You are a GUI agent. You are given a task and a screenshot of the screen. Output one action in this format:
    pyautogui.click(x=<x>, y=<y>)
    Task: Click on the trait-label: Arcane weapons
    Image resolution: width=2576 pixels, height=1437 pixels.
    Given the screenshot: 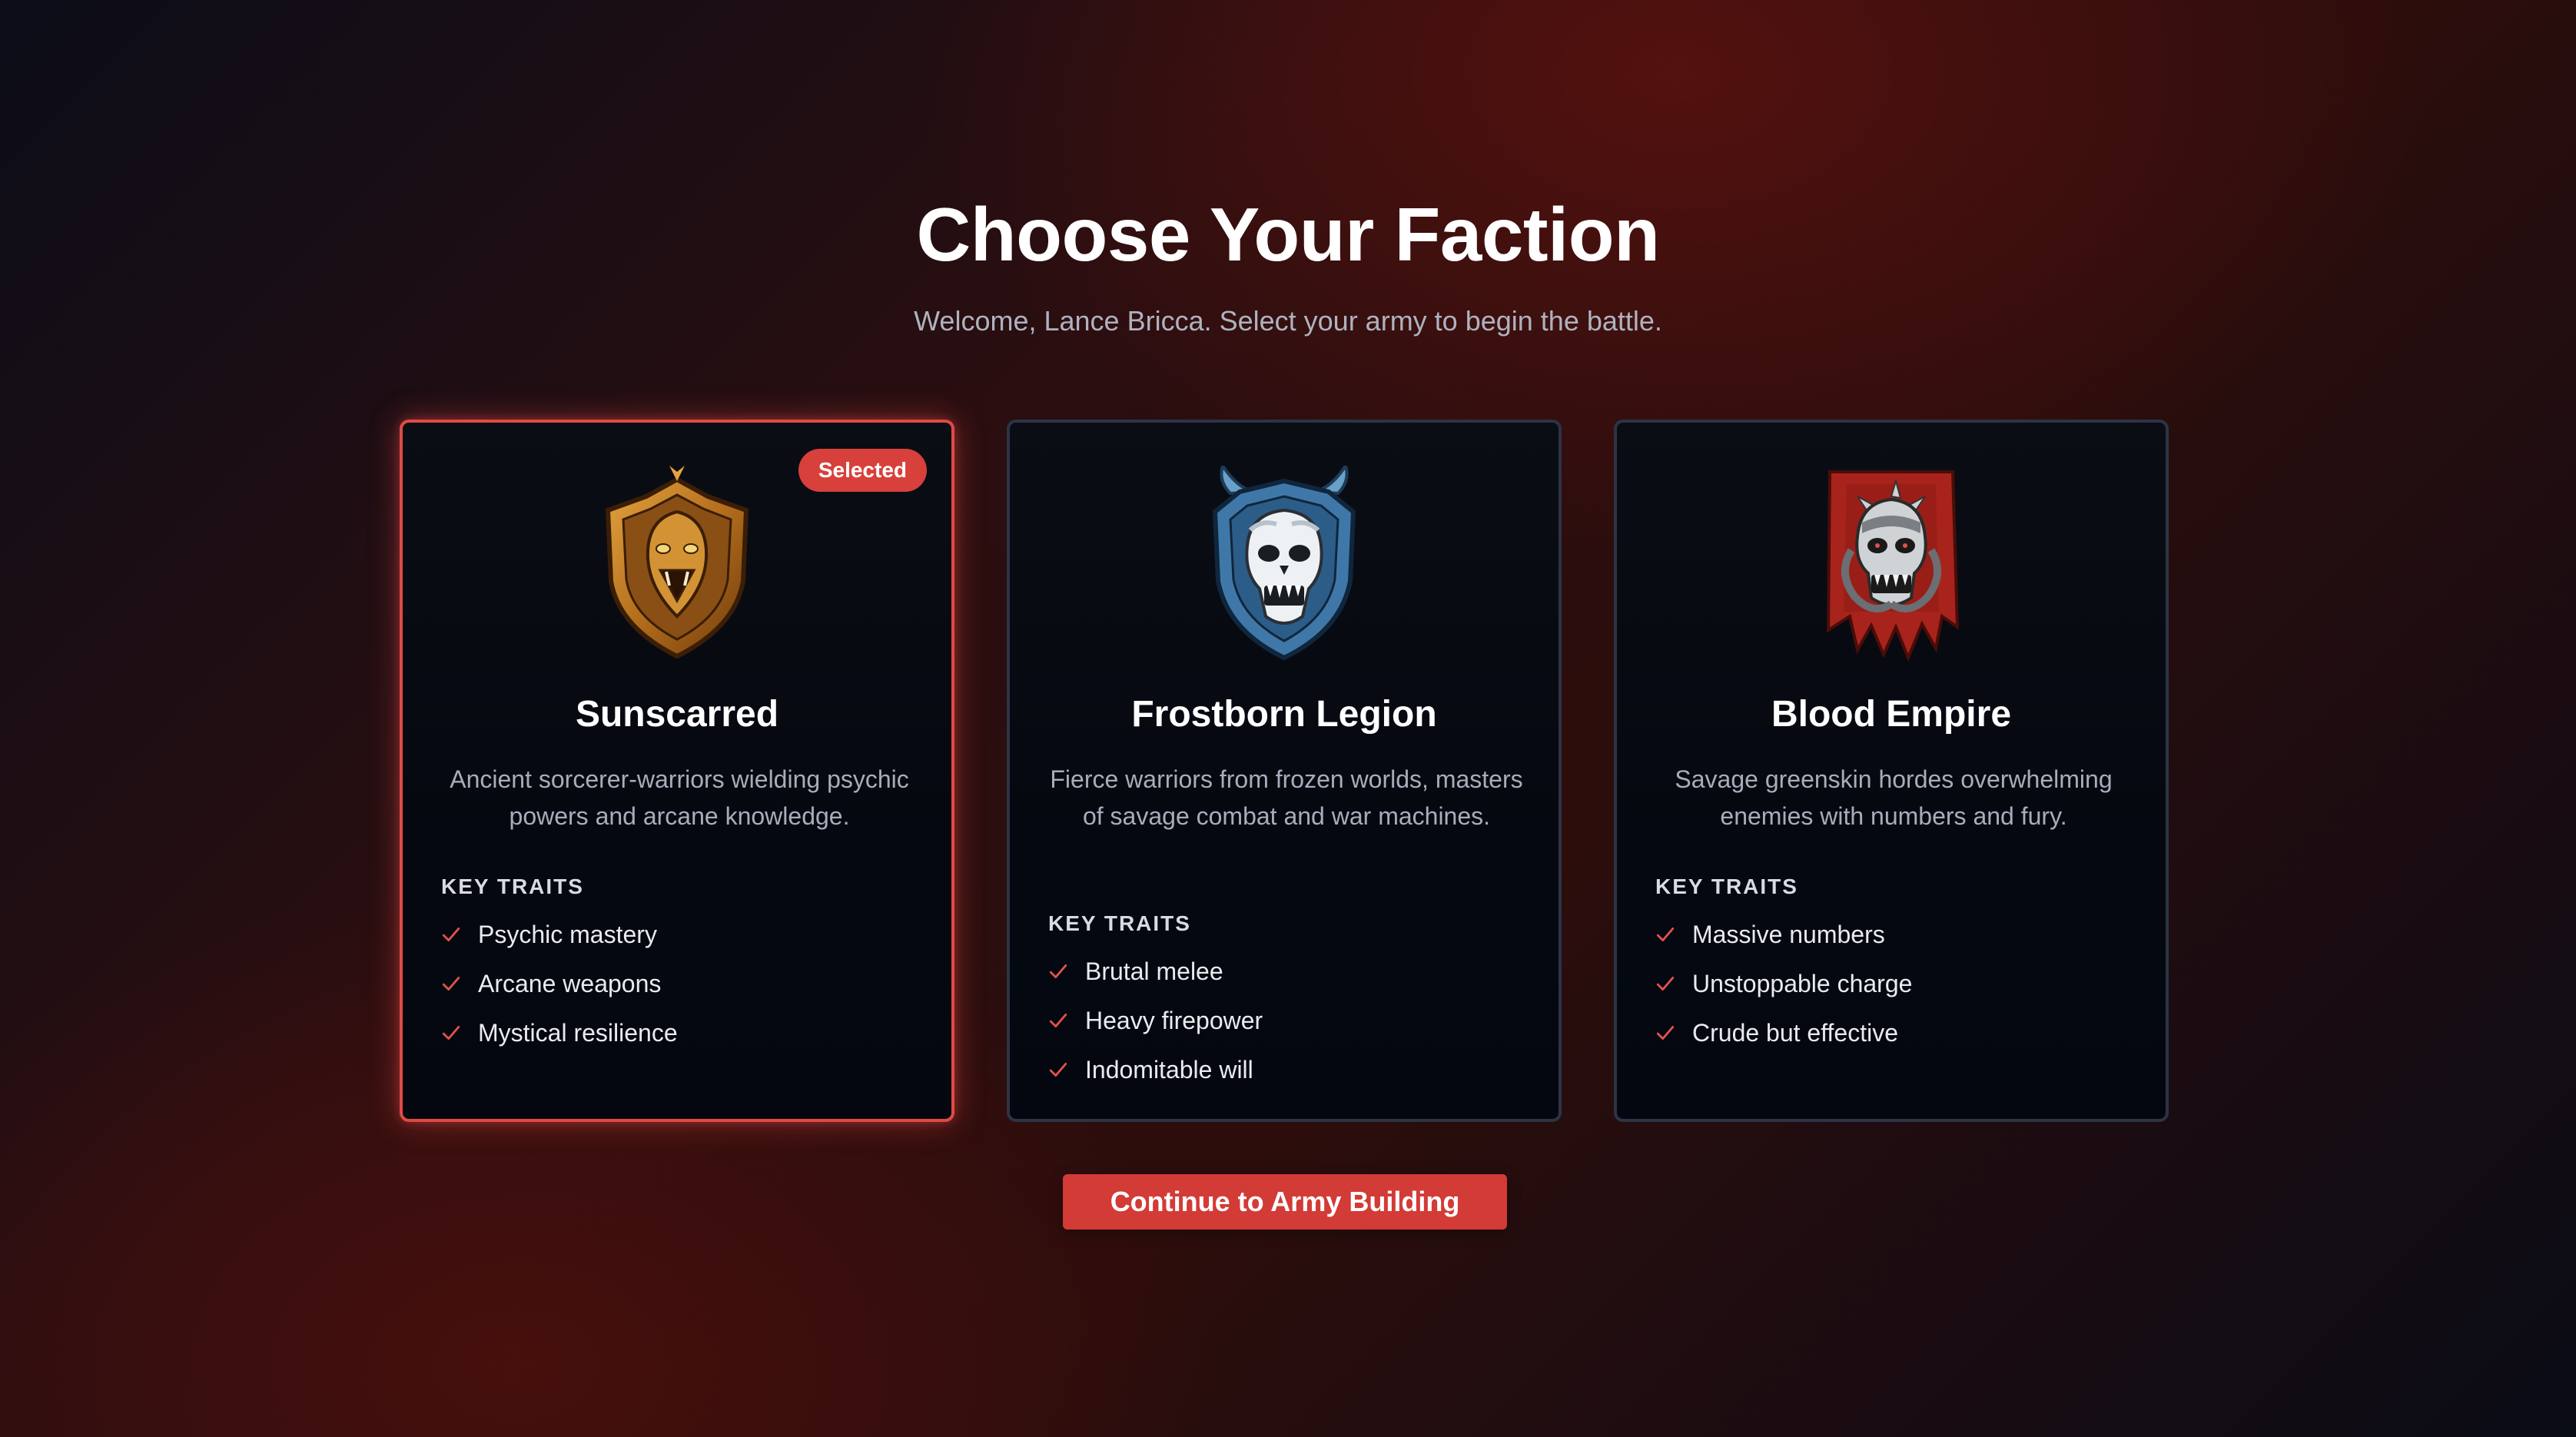 What is the action you would take?
    pyautogui.click(x=570, y=983)
    